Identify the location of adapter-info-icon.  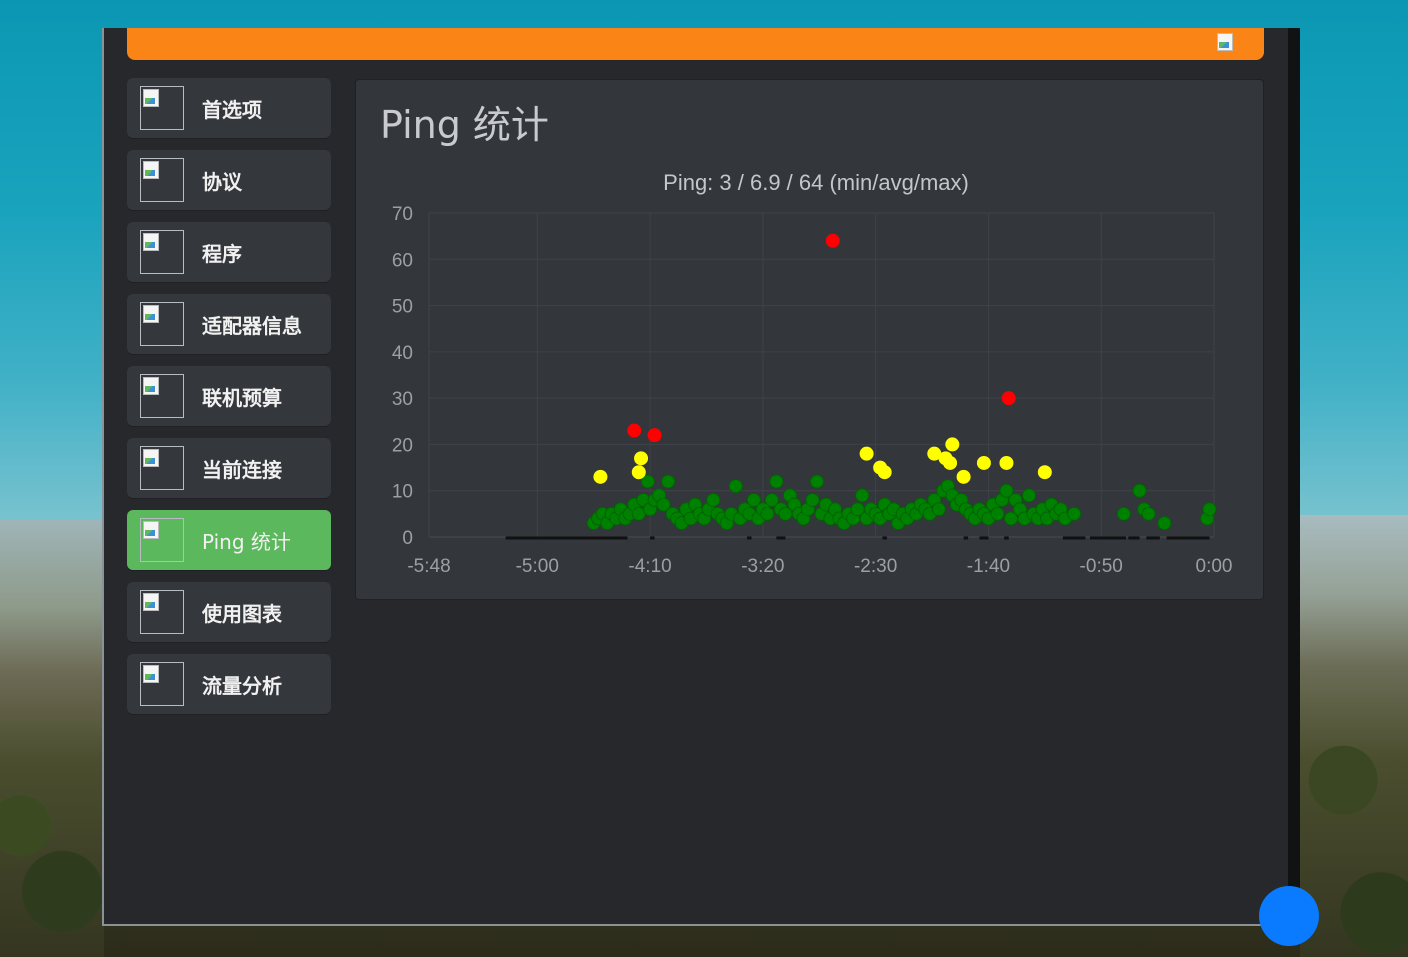
(162, 324).